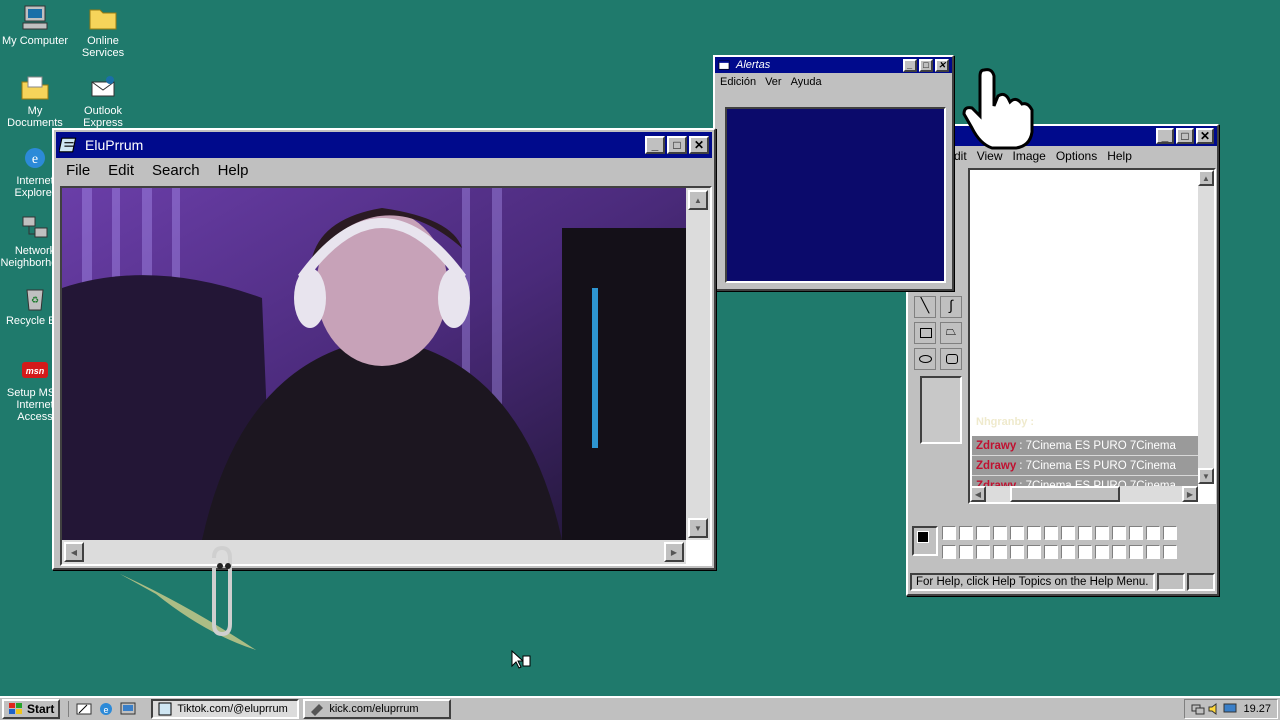 The width and height of the screenshot is (1280, 720). Describe the element at coordinates (1230, 709) in the screenshot. I see `display-tray-icon` at that location.